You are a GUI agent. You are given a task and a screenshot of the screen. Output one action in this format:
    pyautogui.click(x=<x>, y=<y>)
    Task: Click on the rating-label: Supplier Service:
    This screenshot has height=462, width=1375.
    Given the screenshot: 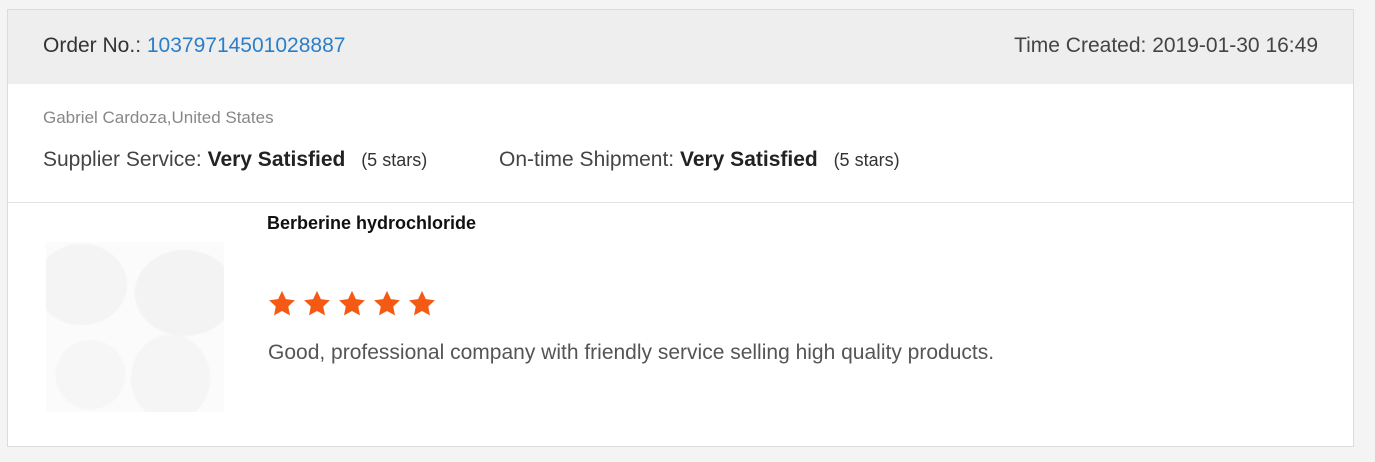 What is the action you would take?
    pyautogui.click(x=122, y=159)
    